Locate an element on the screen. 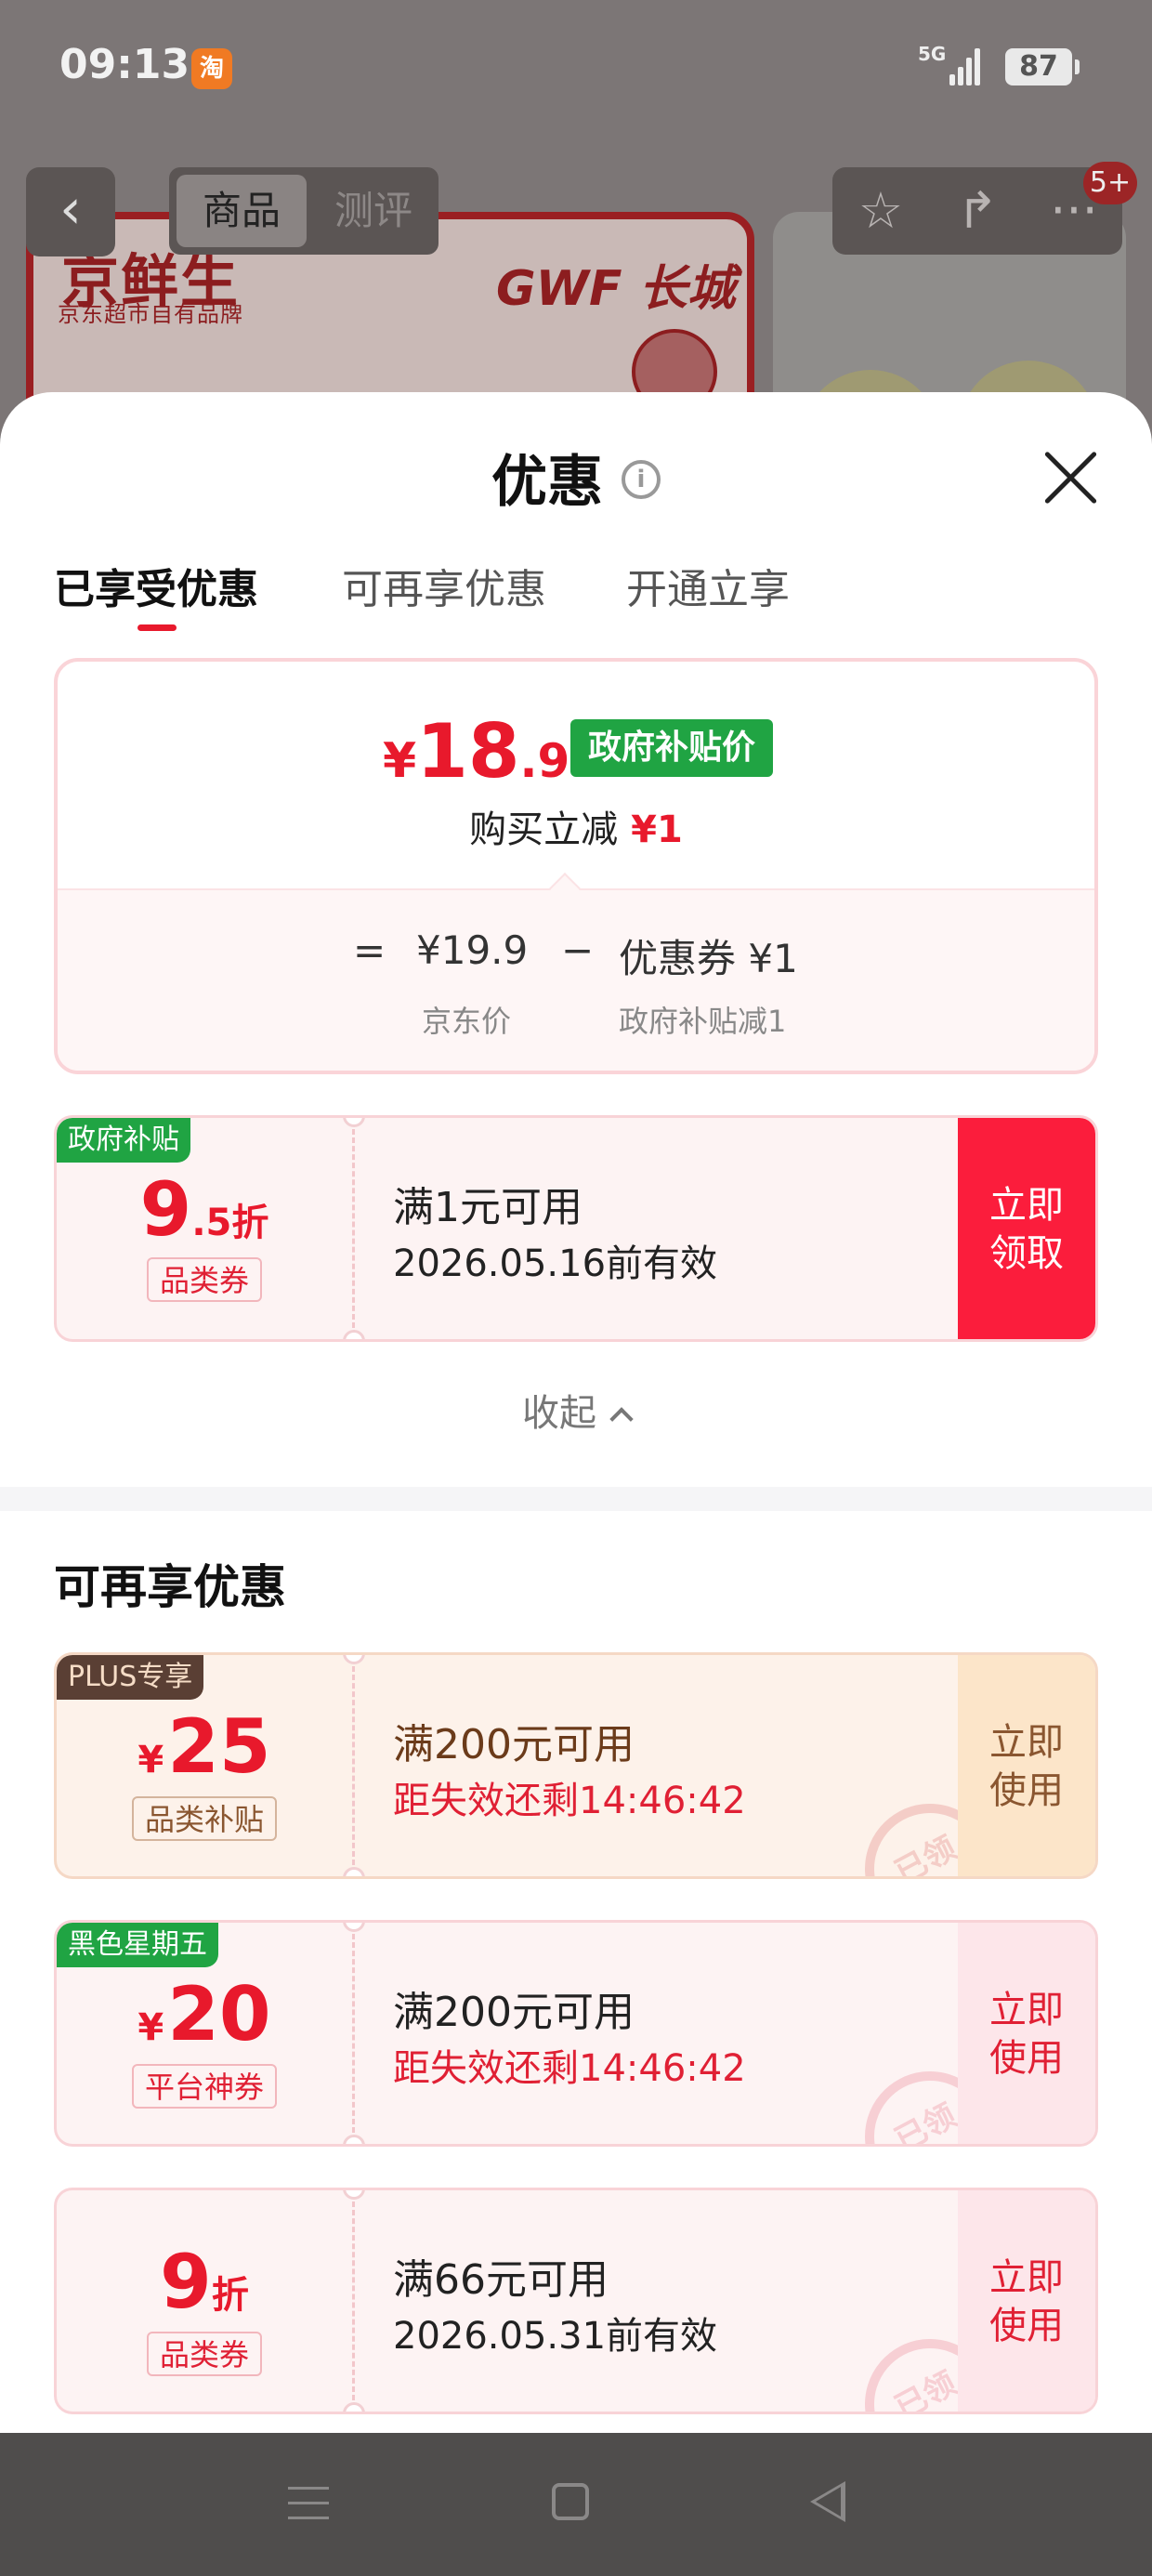  discount-tabs: 已享受优惠 可再享优惠 开通立享 is located at coordinates (583, 593).